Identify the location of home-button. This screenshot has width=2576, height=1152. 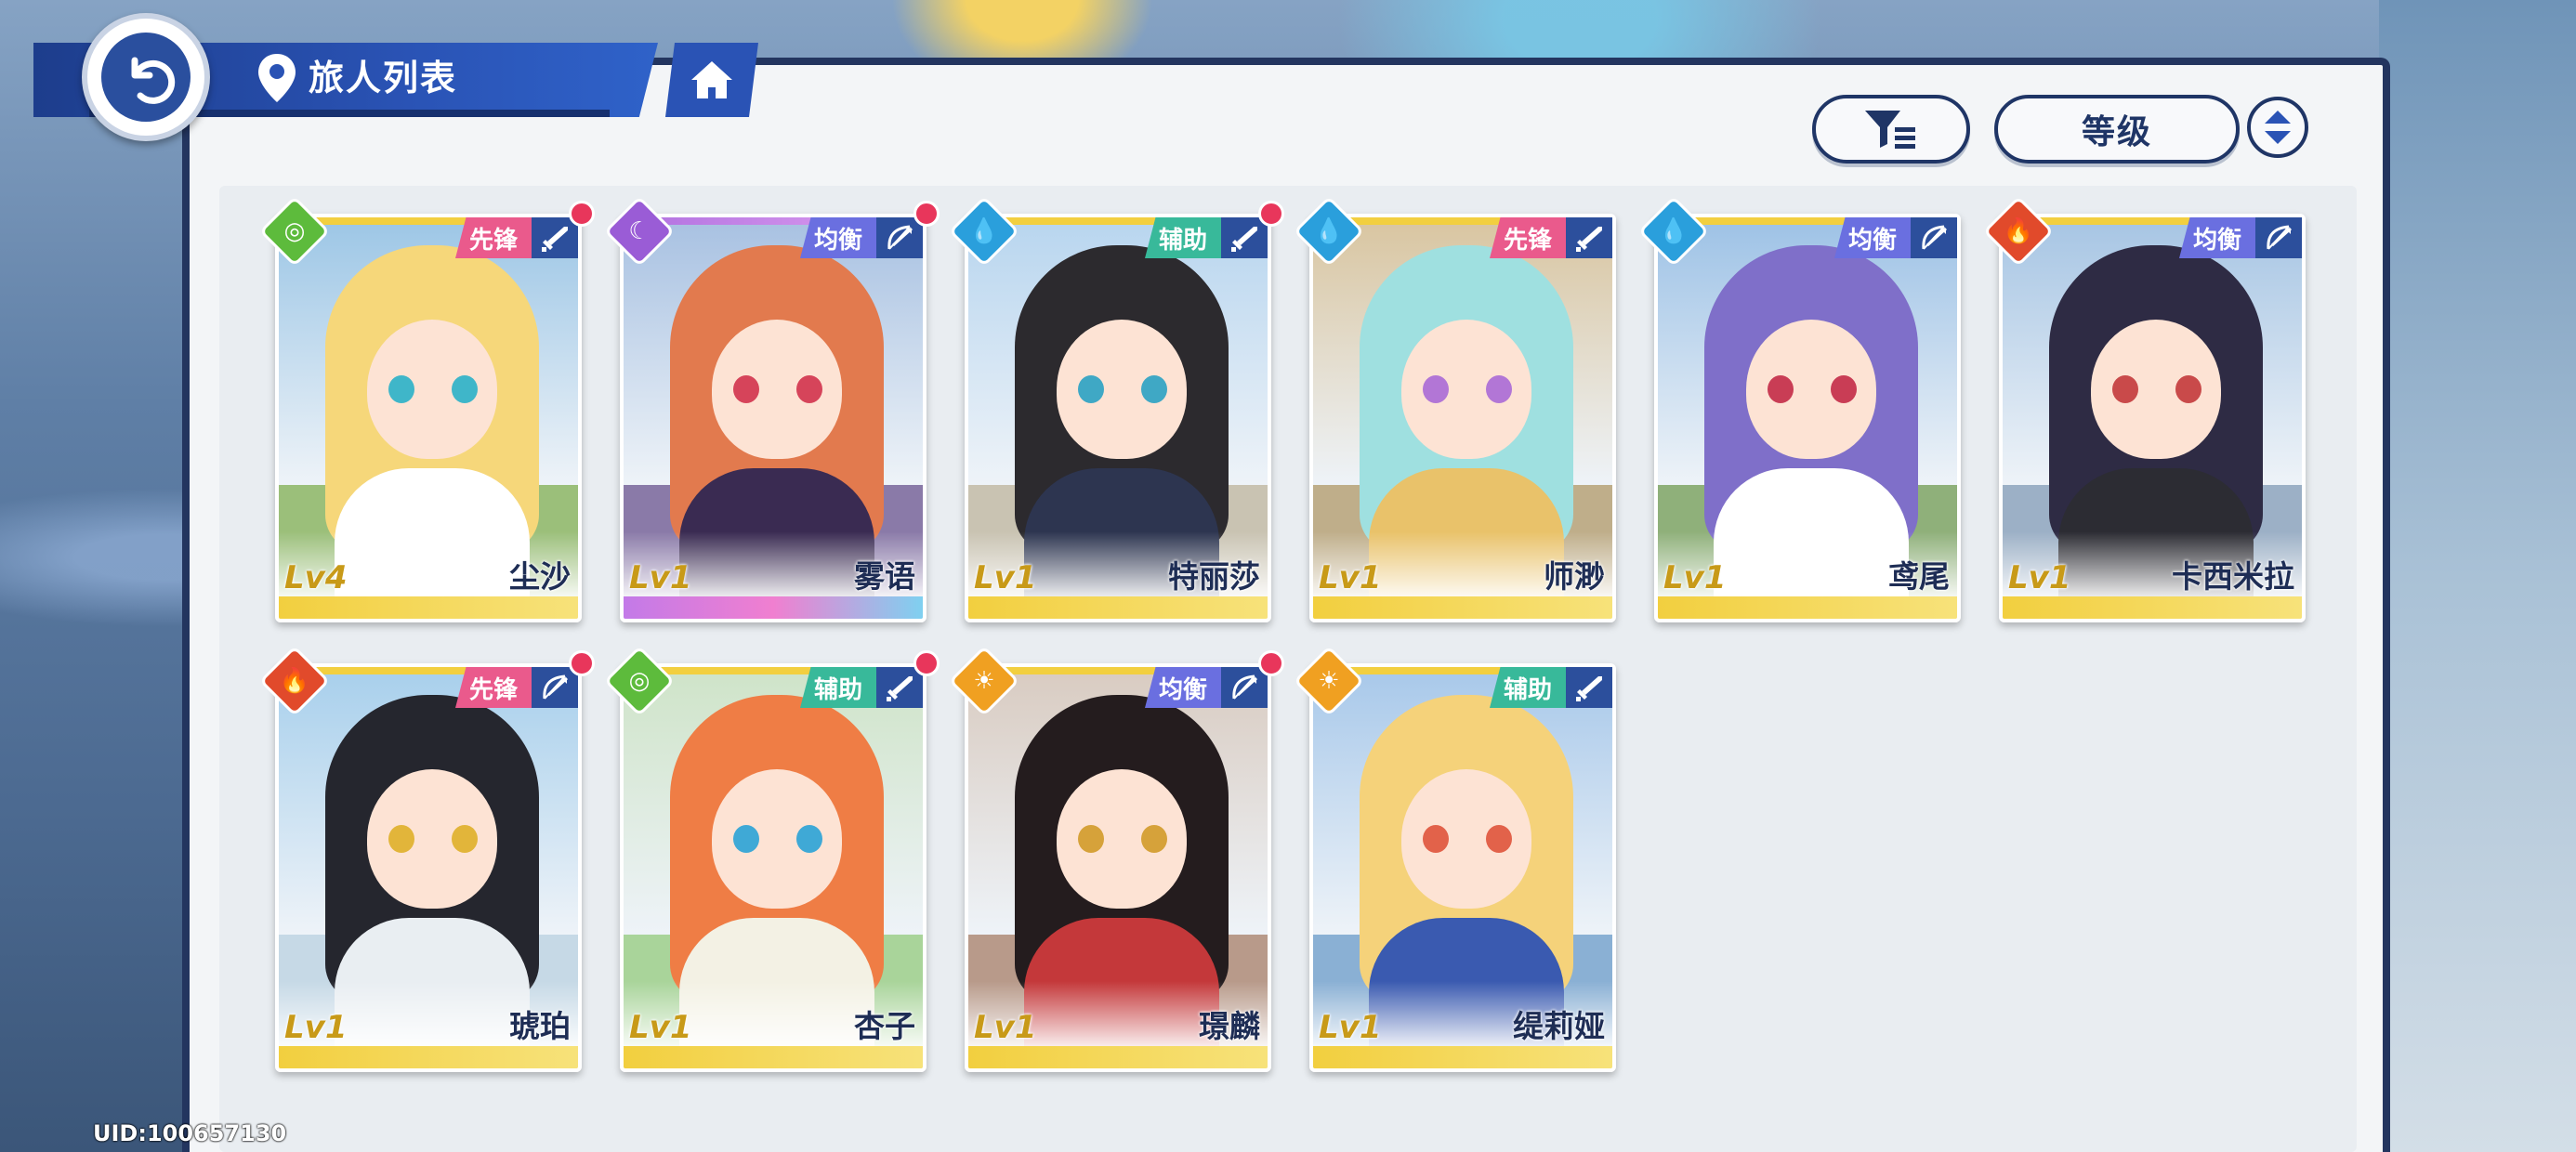
(711, 80).